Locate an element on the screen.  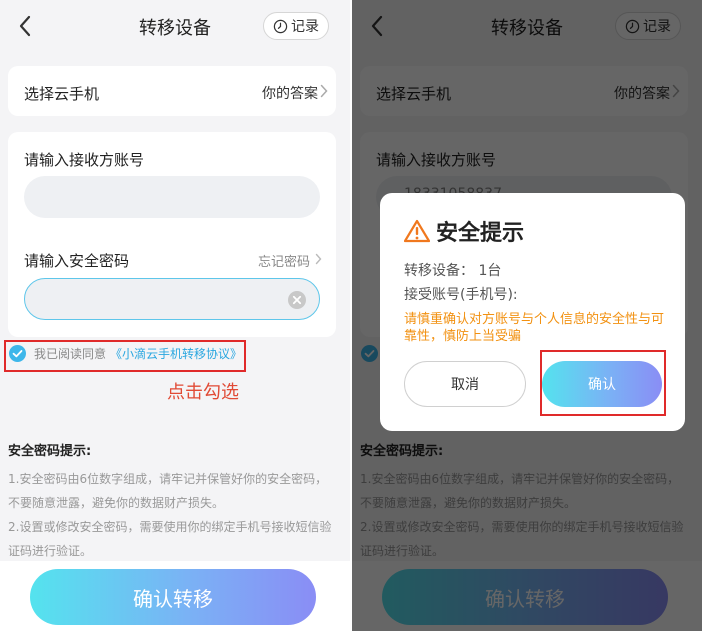
dialog-title: 安全提示 is located at coordinates (464, 231).